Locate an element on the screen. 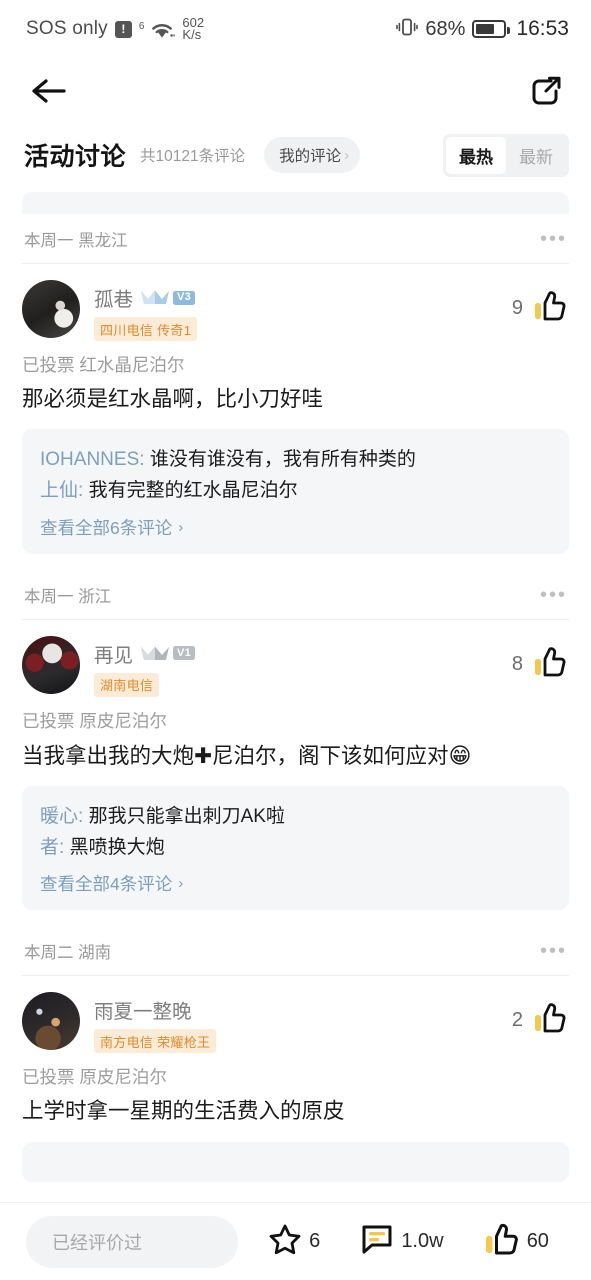 Image resolution: width=591 pixels, height=1280 pixels. my-comments-chip: 我的评论 › is located at coordinates (312, 155).